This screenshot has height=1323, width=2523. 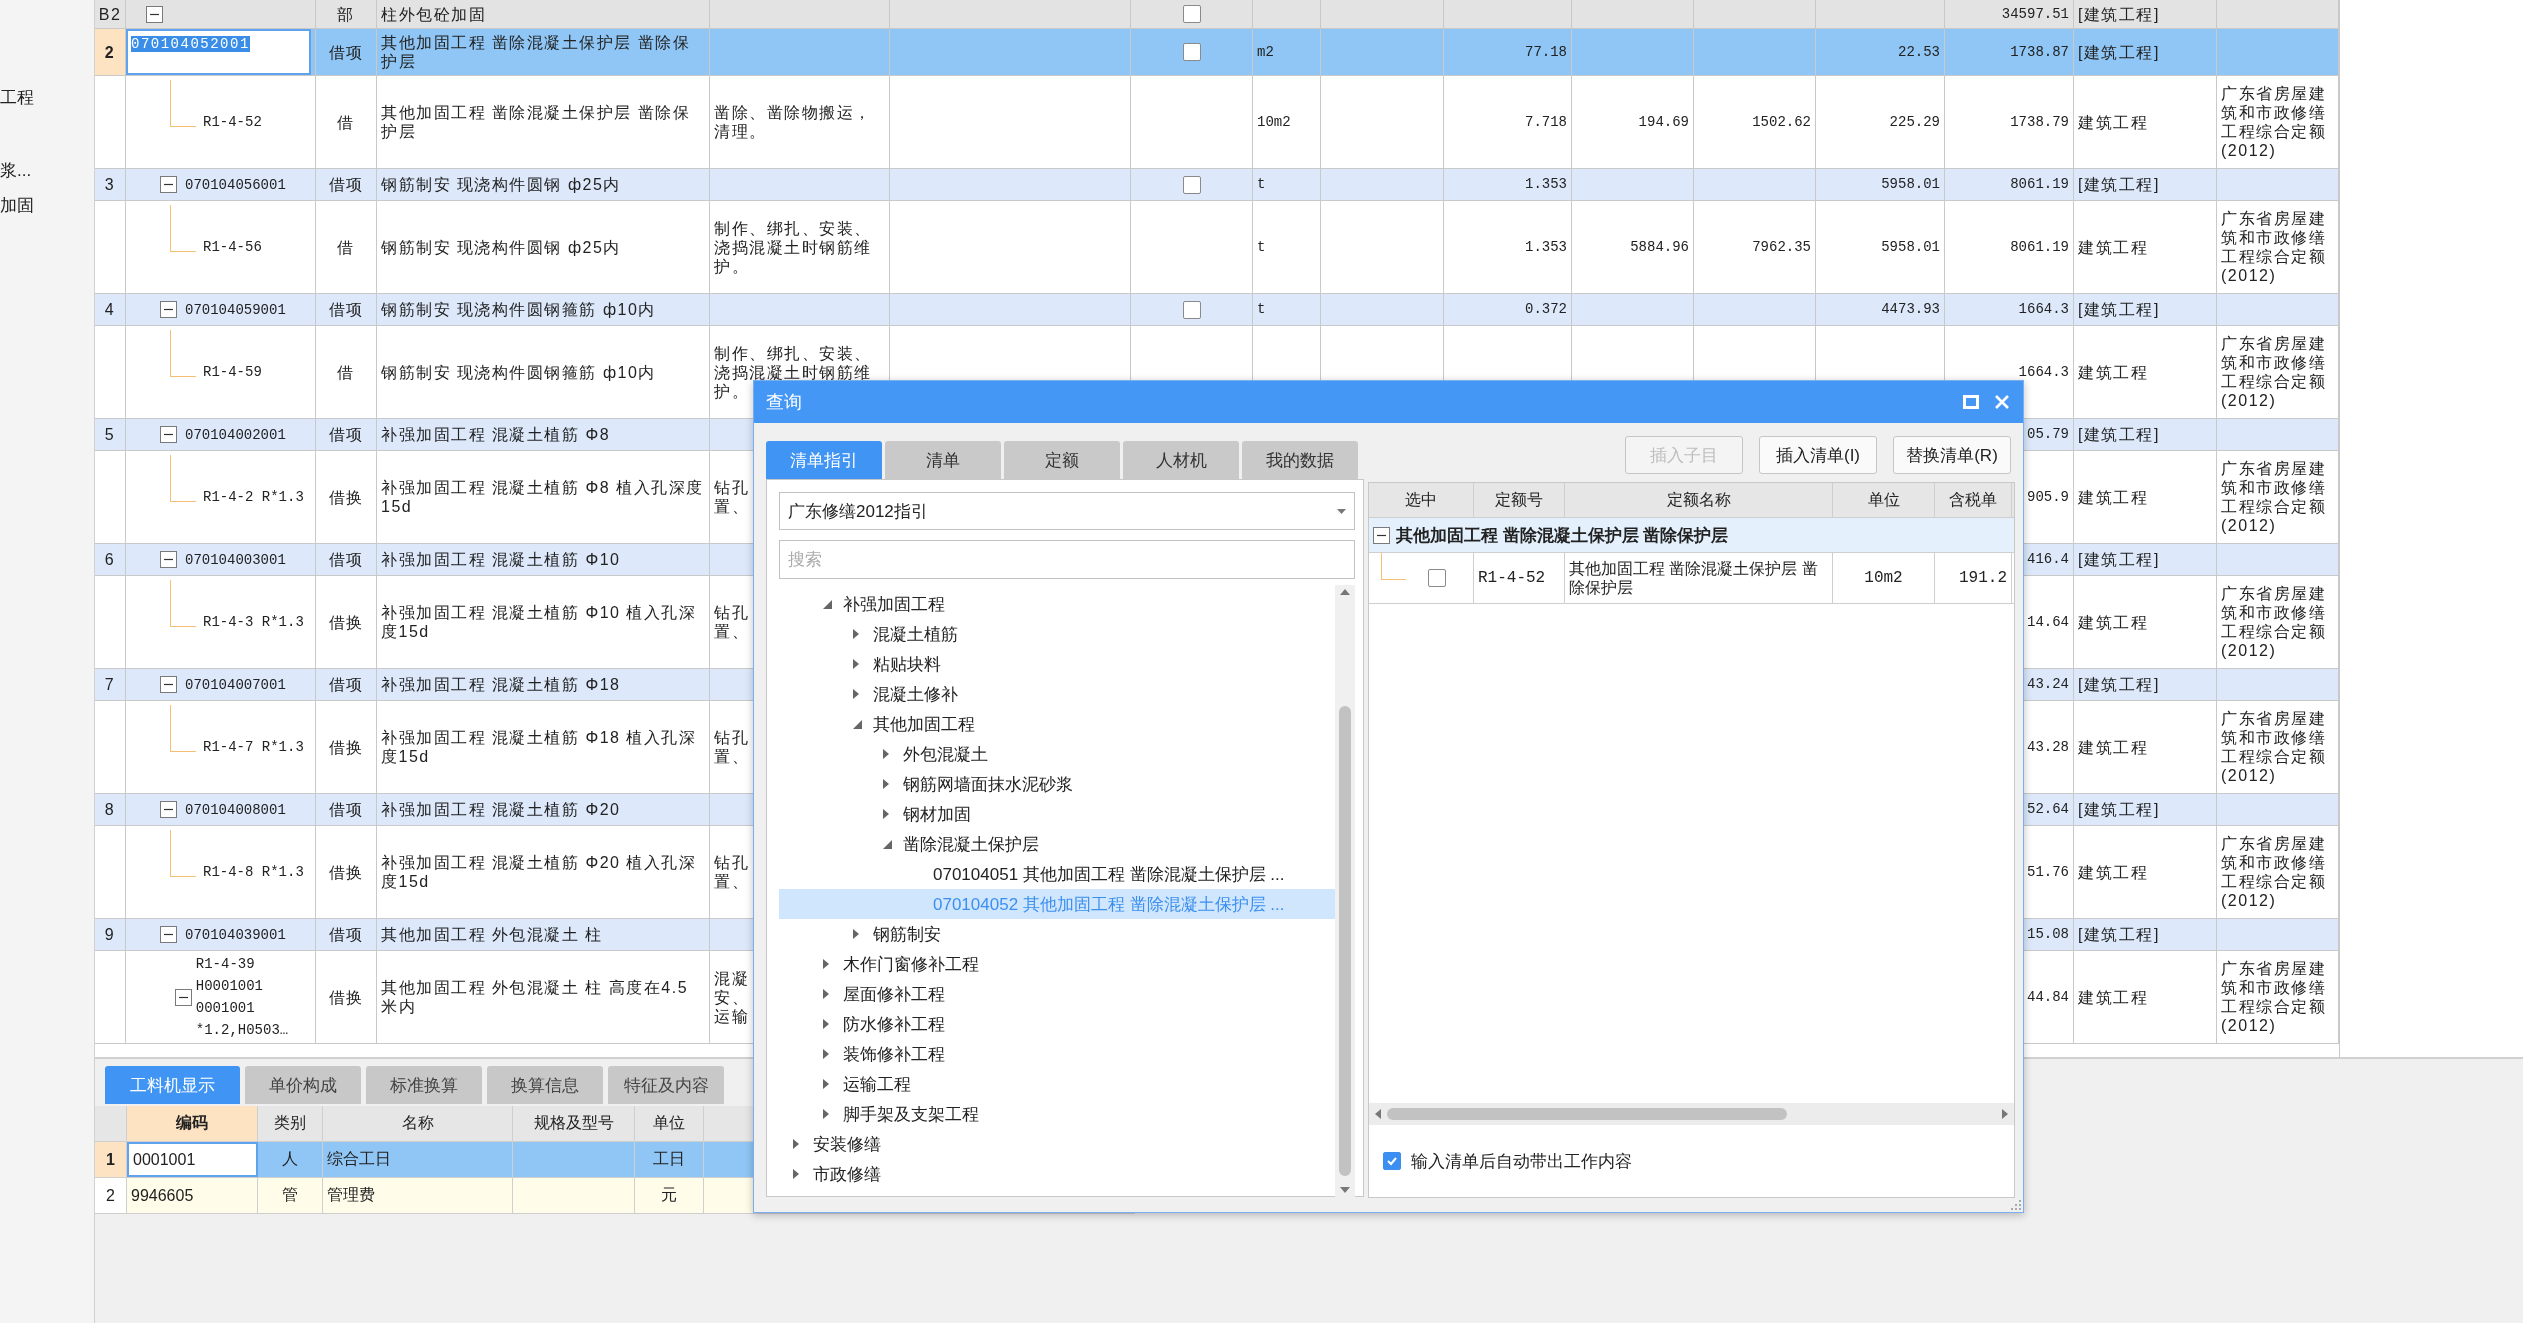 I want to click on tab: 换算信息, so click(x=545, y=1085).